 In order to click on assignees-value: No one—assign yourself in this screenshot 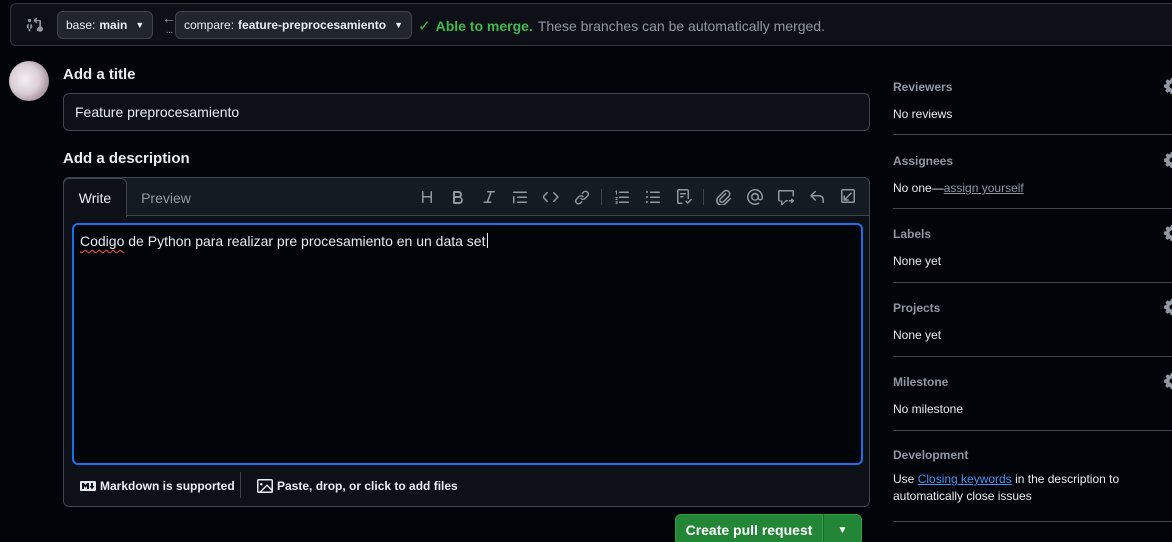, I will do `click(1032, 188)`.